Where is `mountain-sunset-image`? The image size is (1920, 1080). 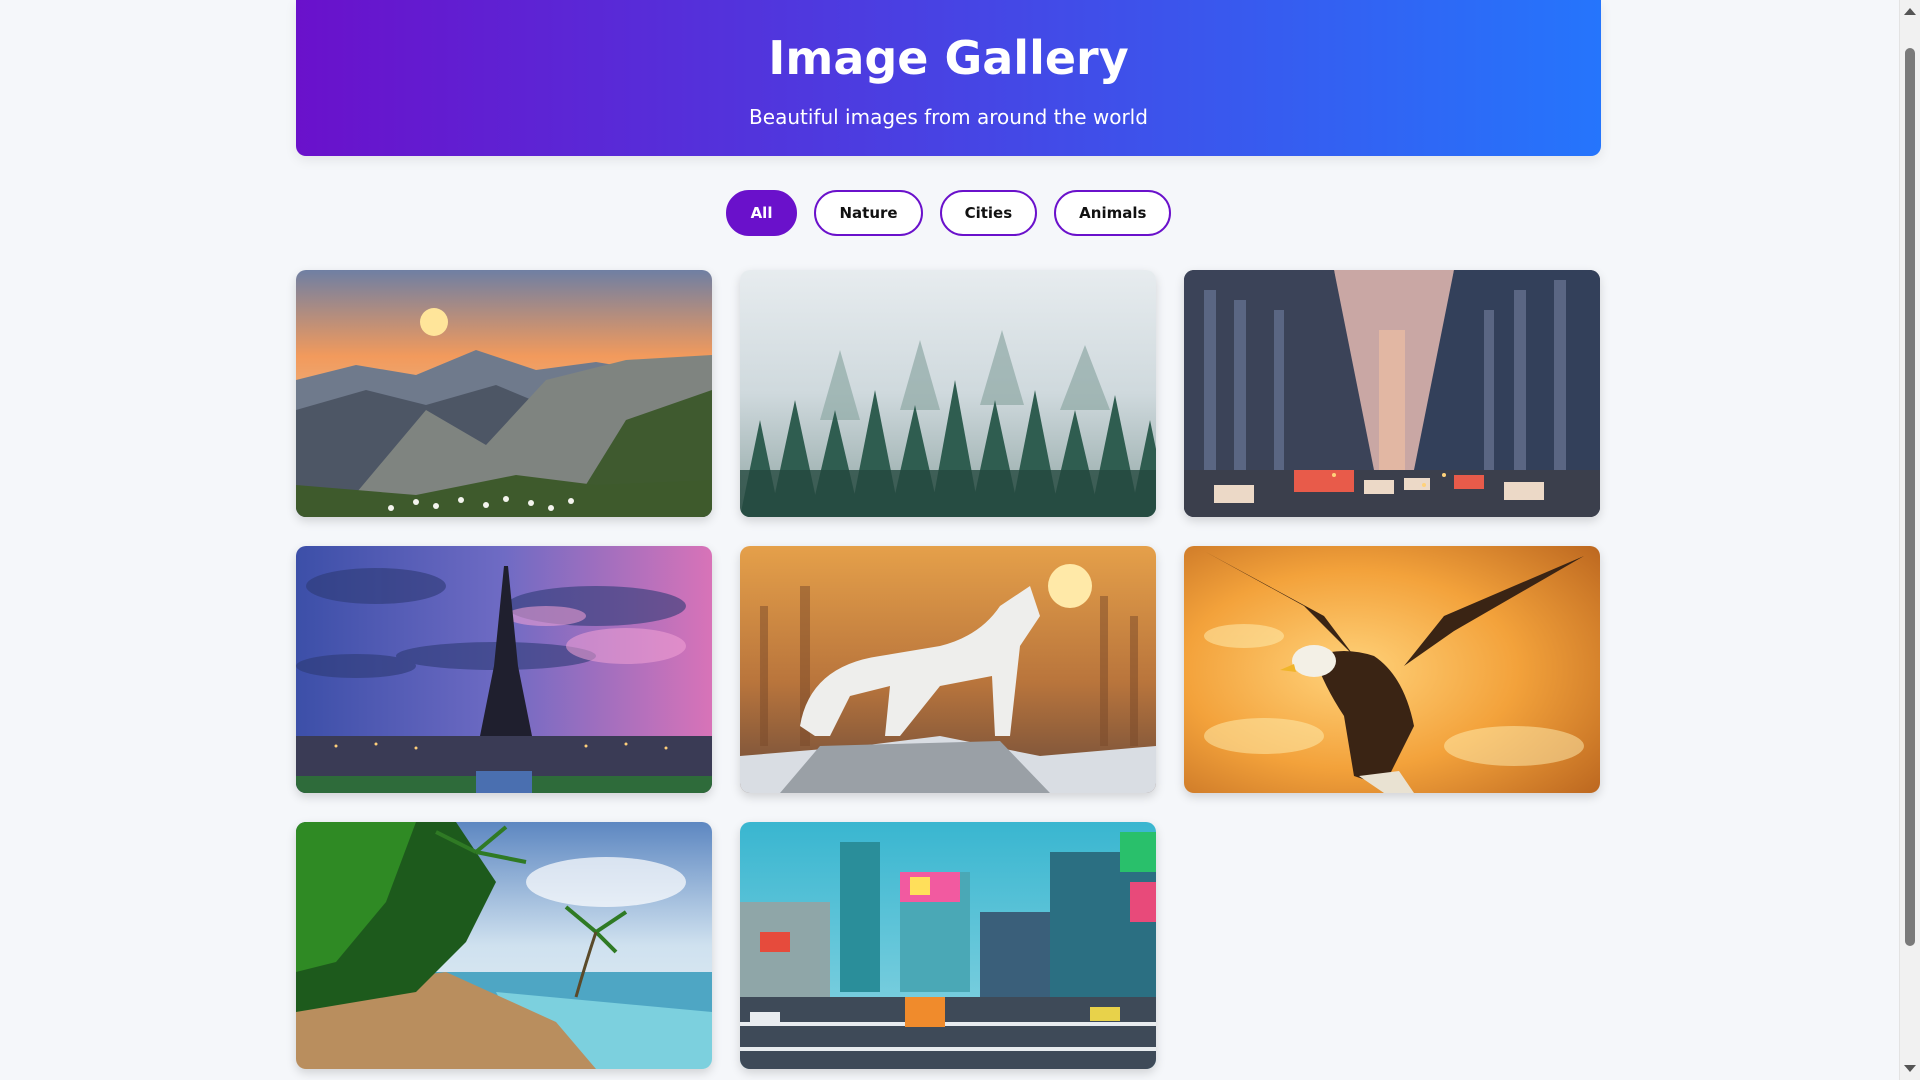
mountain-sunset-image is located at coordinates (504, 393).